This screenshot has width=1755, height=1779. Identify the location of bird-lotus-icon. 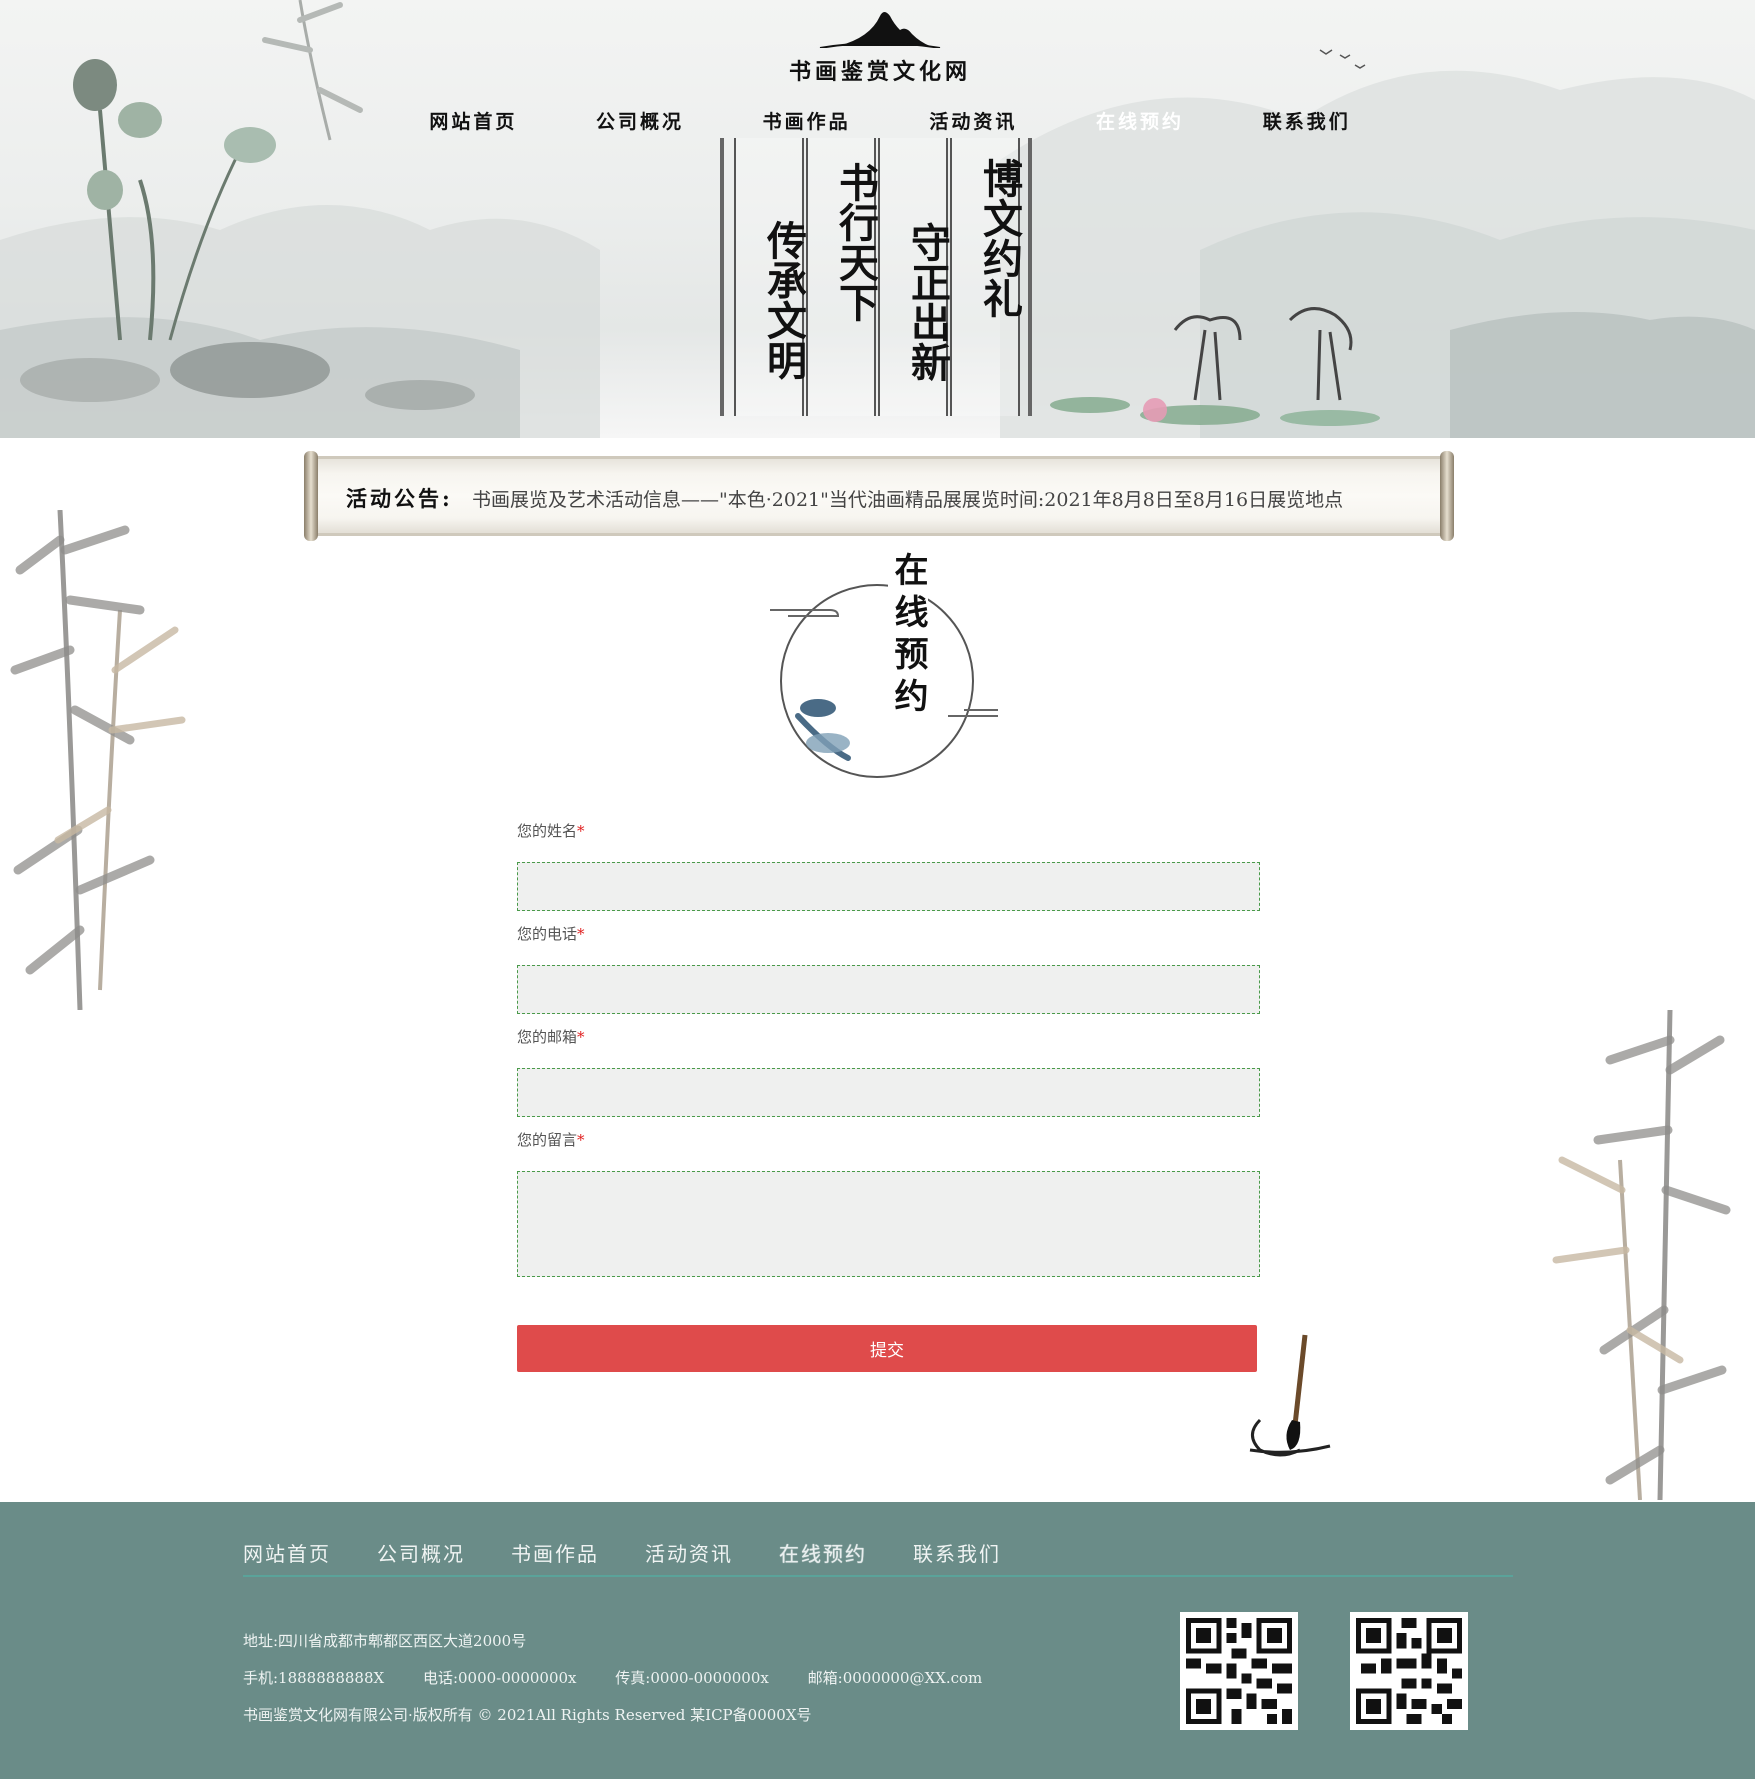
(884, 685).